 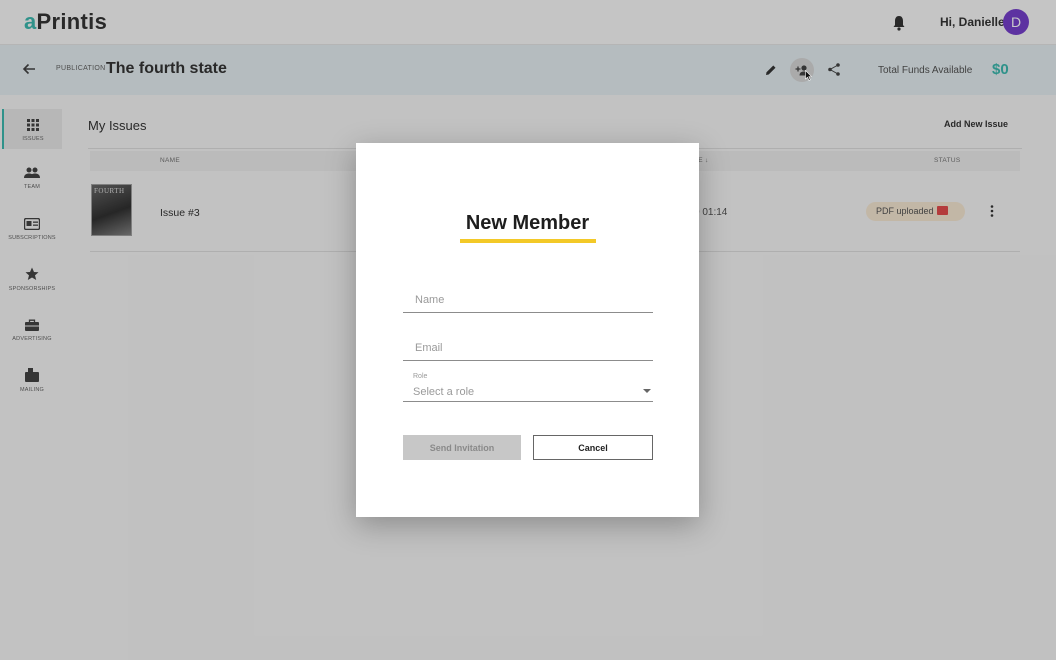 I want to click on role-placeholder: Select a role, so click(x=444, y=392).